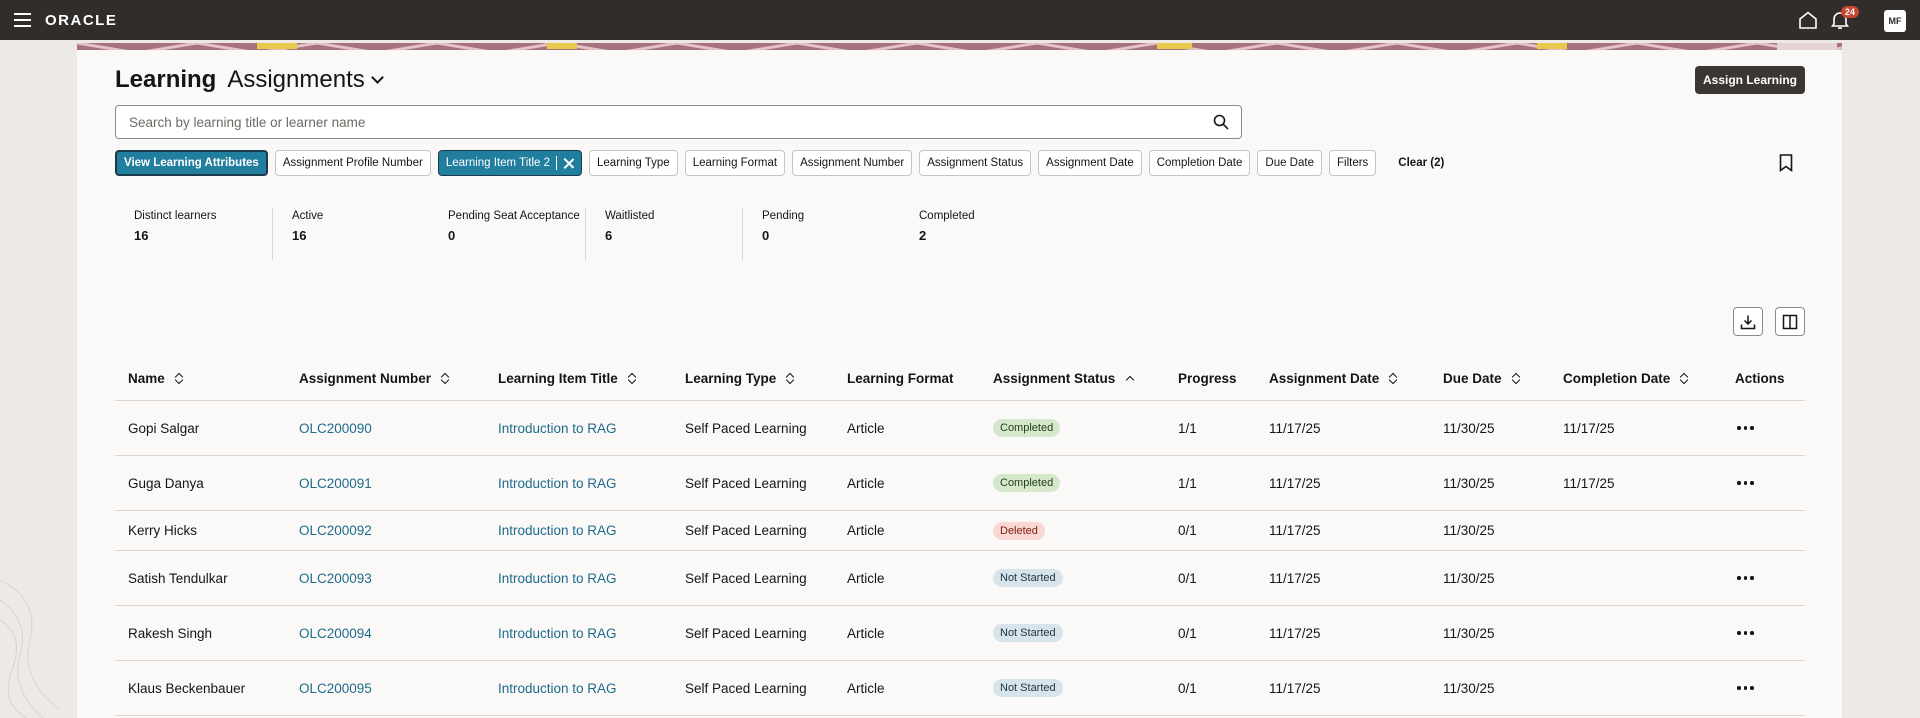 This screenshot has height=718, width=1920. Describe the element at coordinates (30, 648) in the screenshot. I see `decorative-swirl-icon` at that location.